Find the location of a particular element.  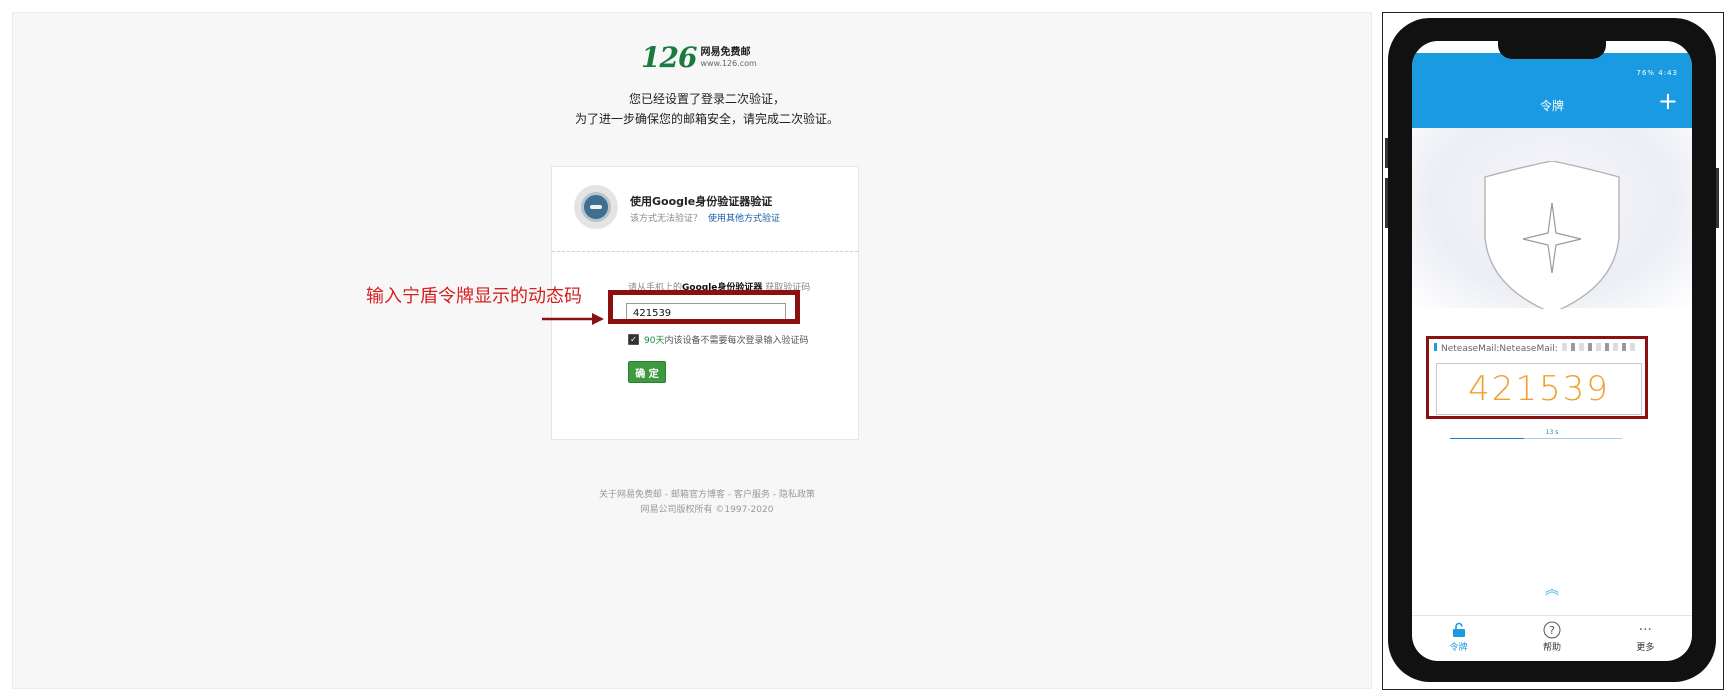

help-icon: ? is located at coordinates (1551, 630).